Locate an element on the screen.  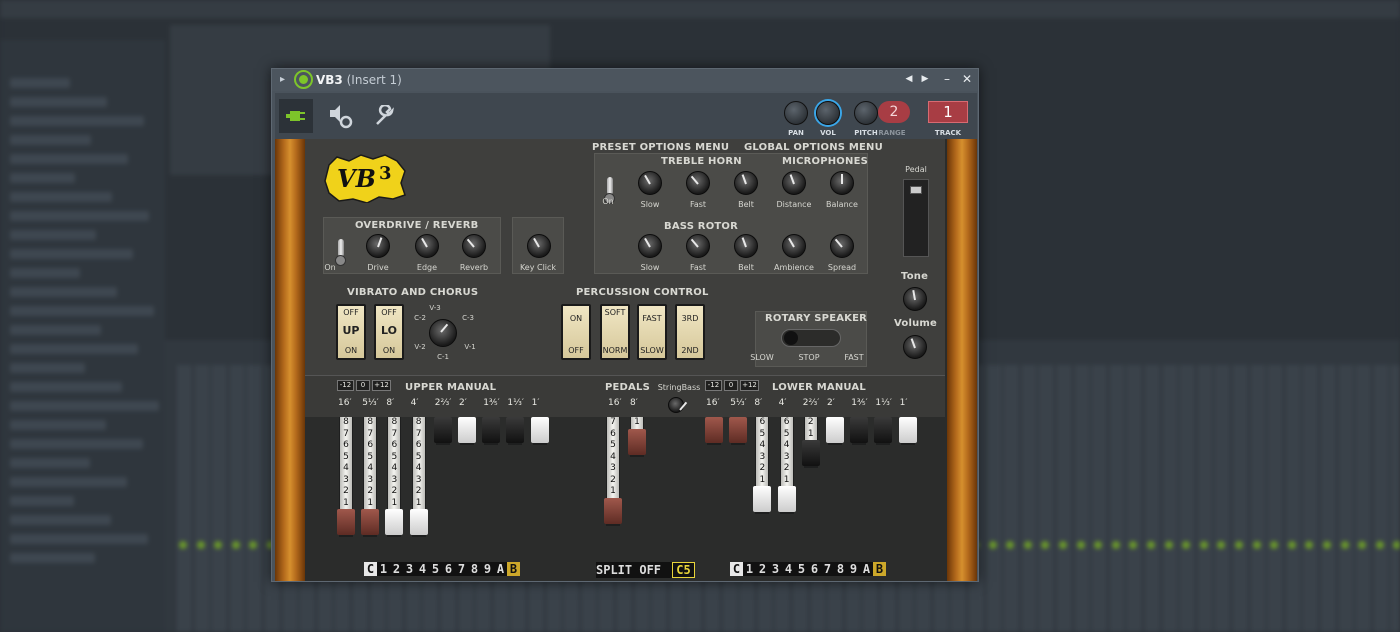
upper-preset-key: C is located at coordinates (370, 569).